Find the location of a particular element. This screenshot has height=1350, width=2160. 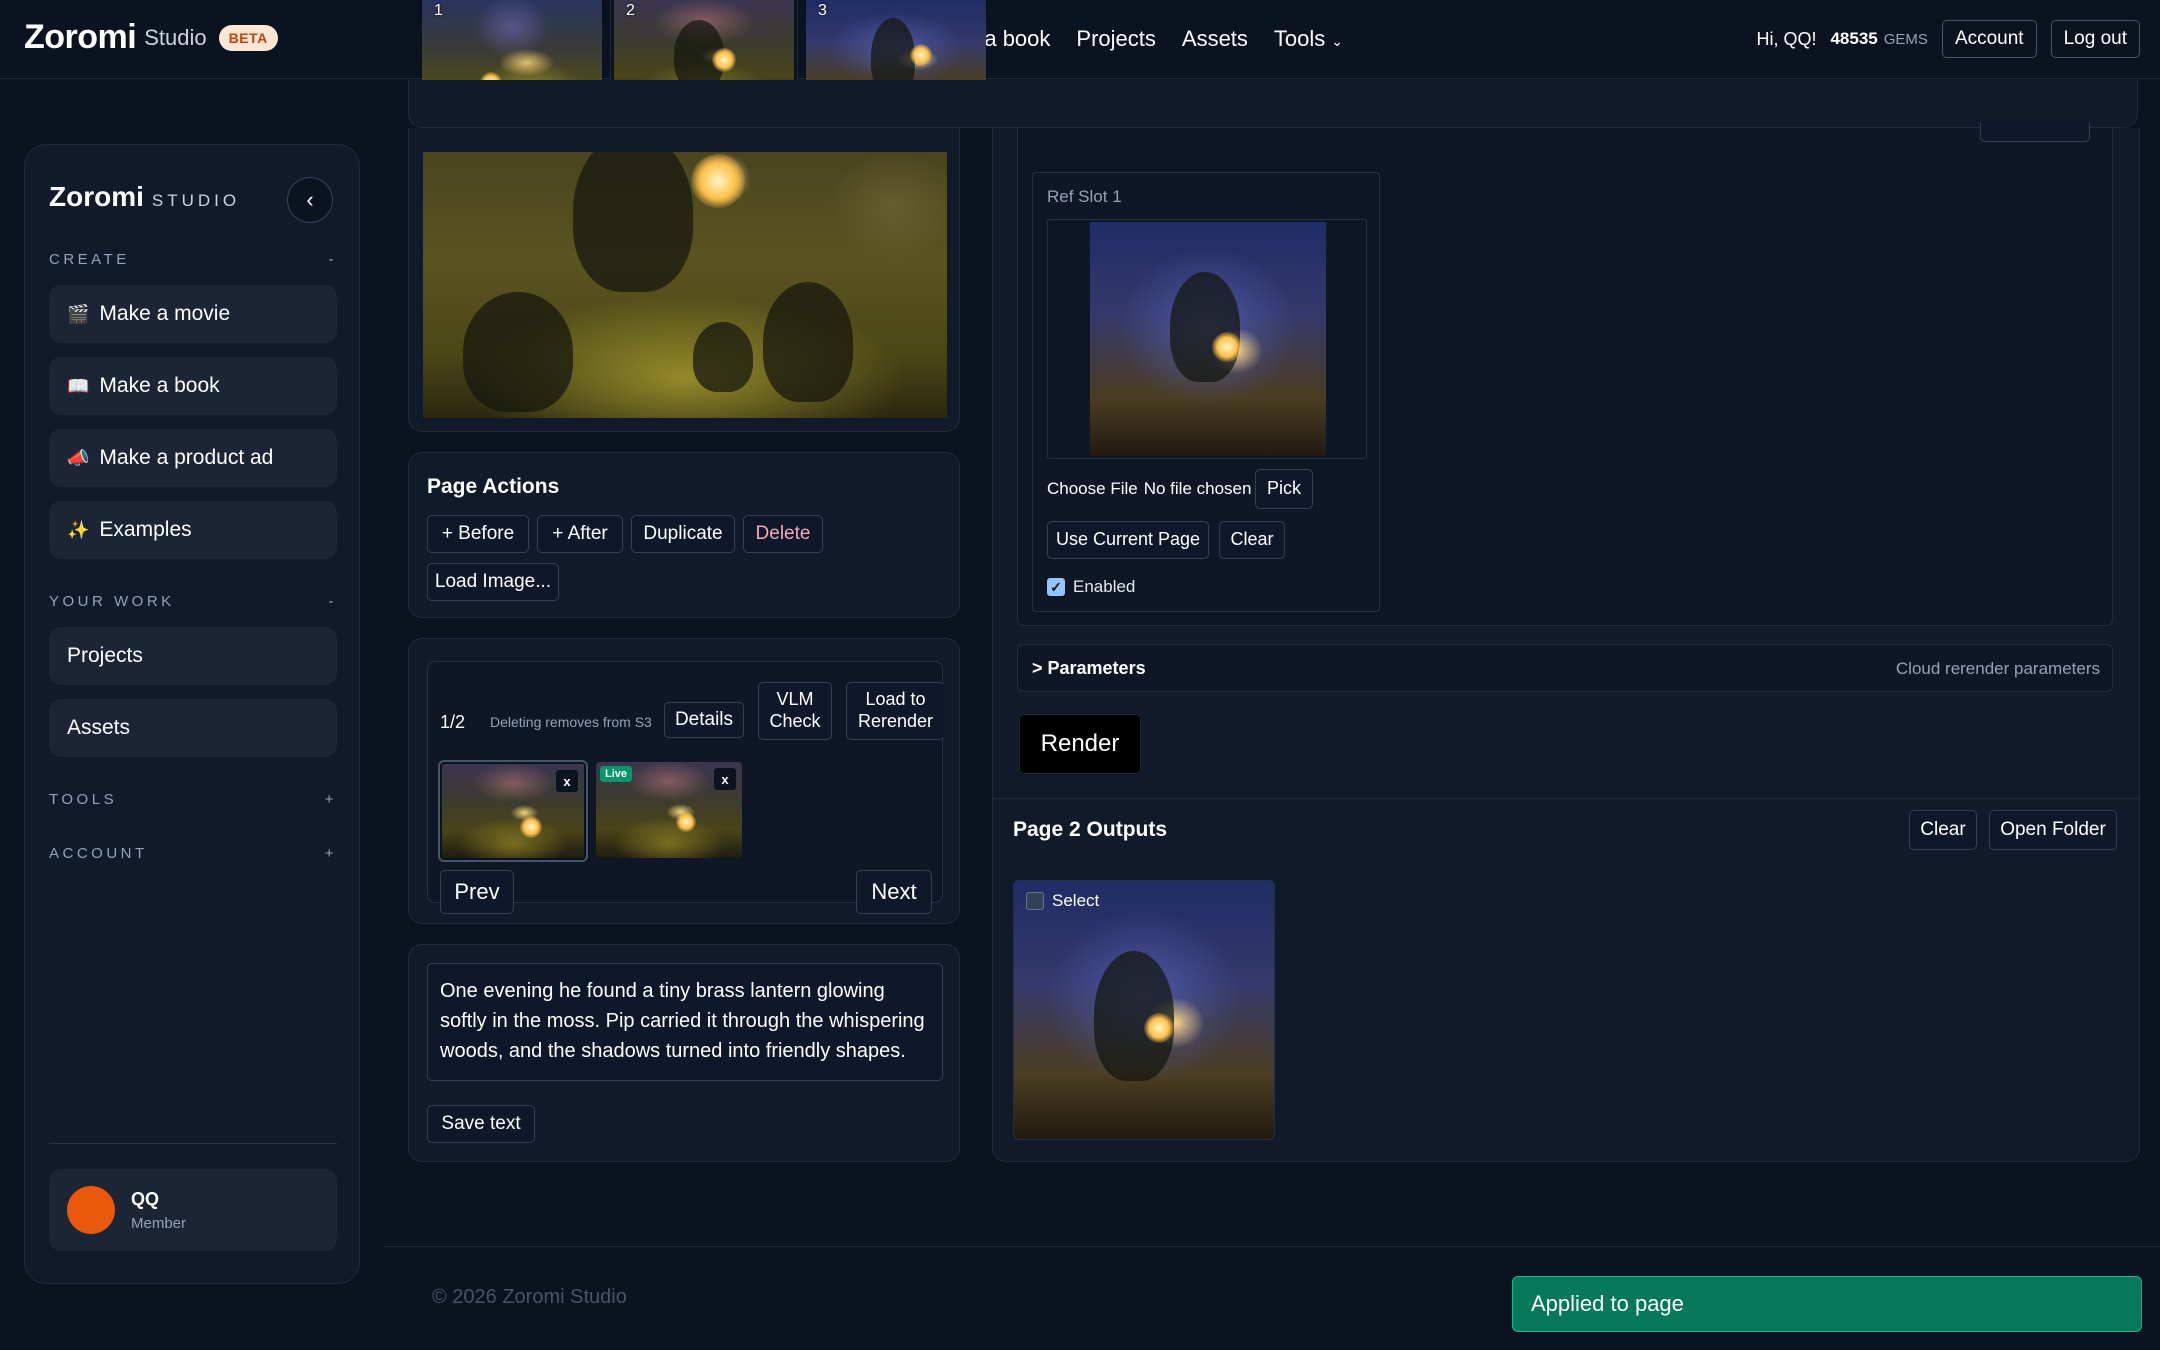

select-checkbox is located at coordinates (1035, 901).